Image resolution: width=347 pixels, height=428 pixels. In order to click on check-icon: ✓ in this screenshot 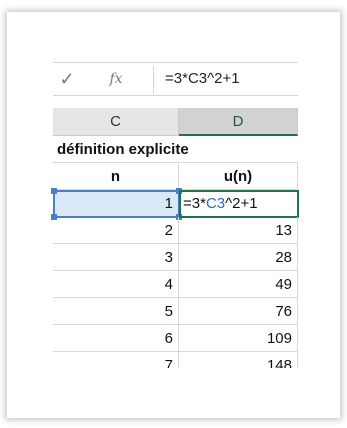, I will do `click(67, 79)`.